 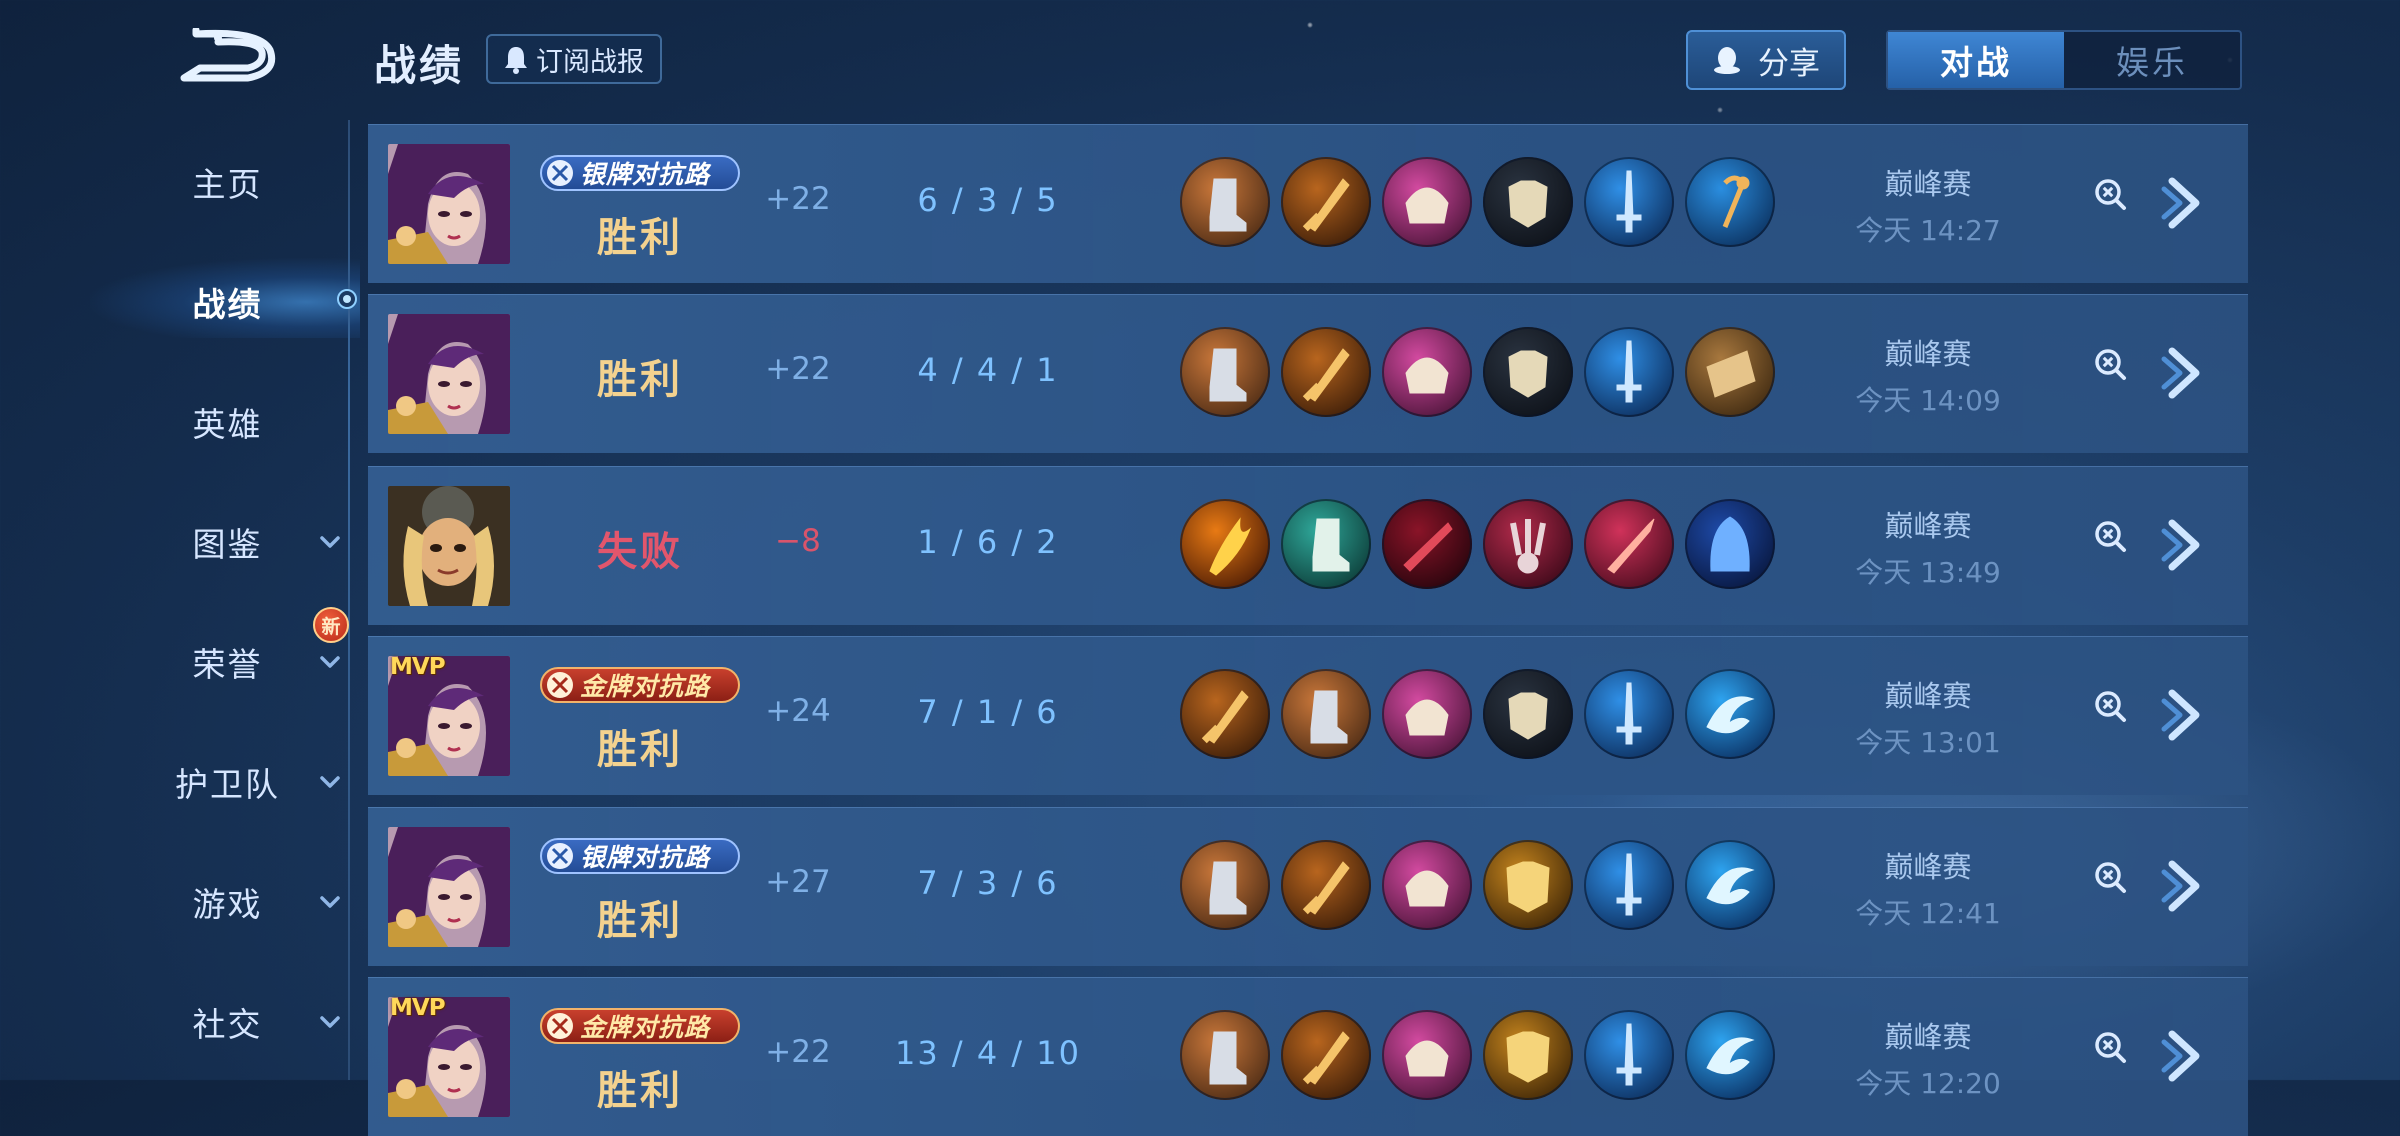 I want to click on sidebar-item-0: 主页, so click(x=265, y=182).